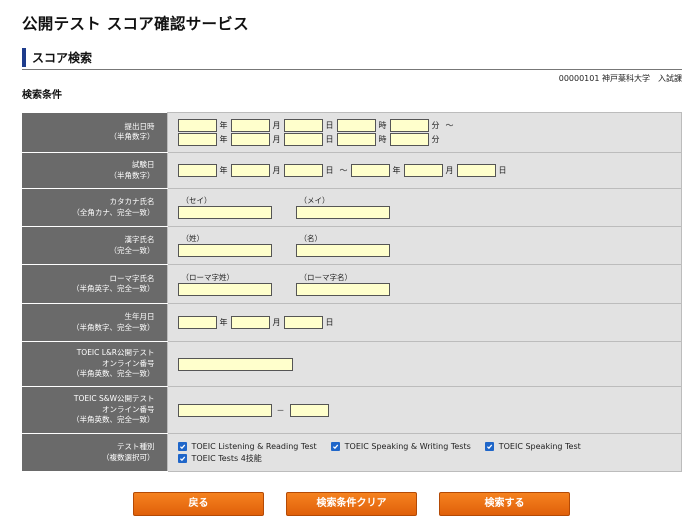 This screenshot has height=527, width=693. Describe the element at coordinates (114, 399) in the screenshot. I see `label-text: TOEIC S&W公開テスト` at that location.